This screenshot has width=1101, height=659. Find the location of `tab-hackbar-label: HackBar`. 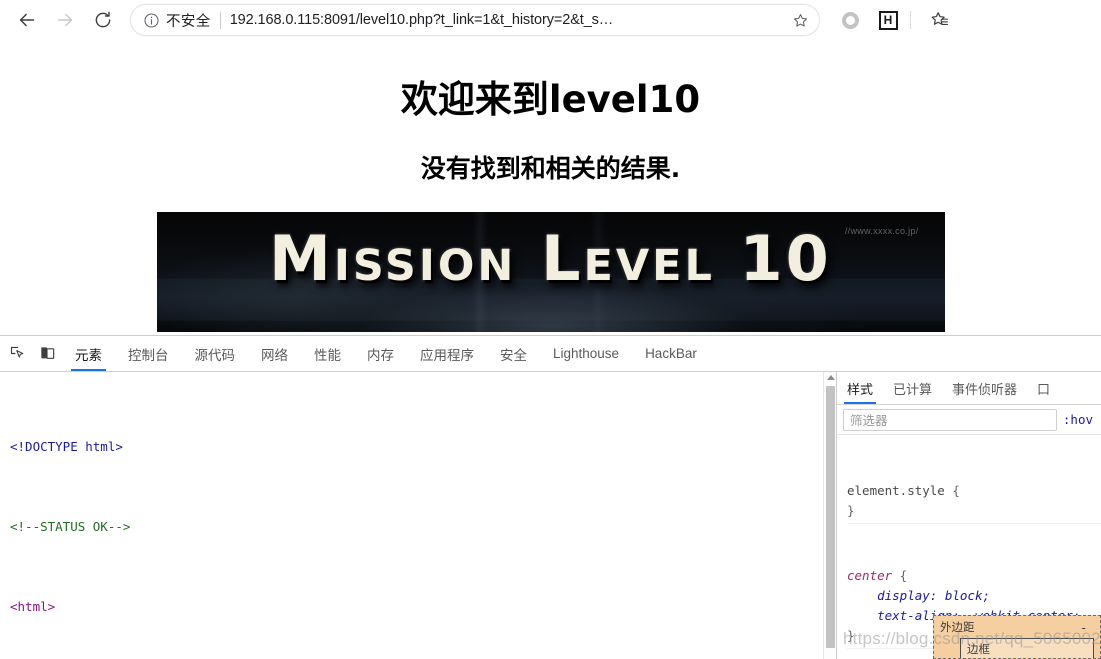

tab-hackbar-label: HackBar is located at coordinates (671, 353).